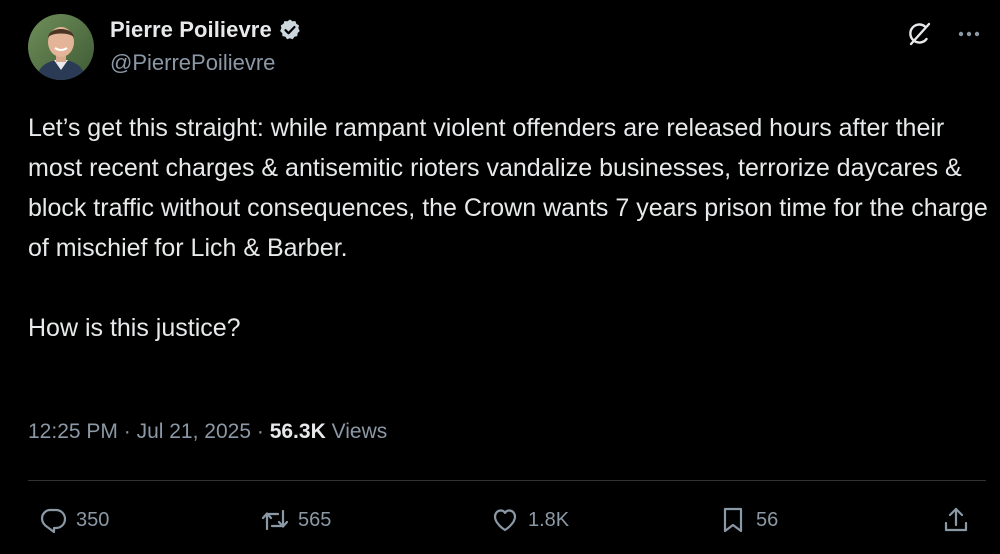  What do you see at coordinates (767, 519) in the screenshot?
I see `bookmark-count: 56` at bounding box center [767, 519].